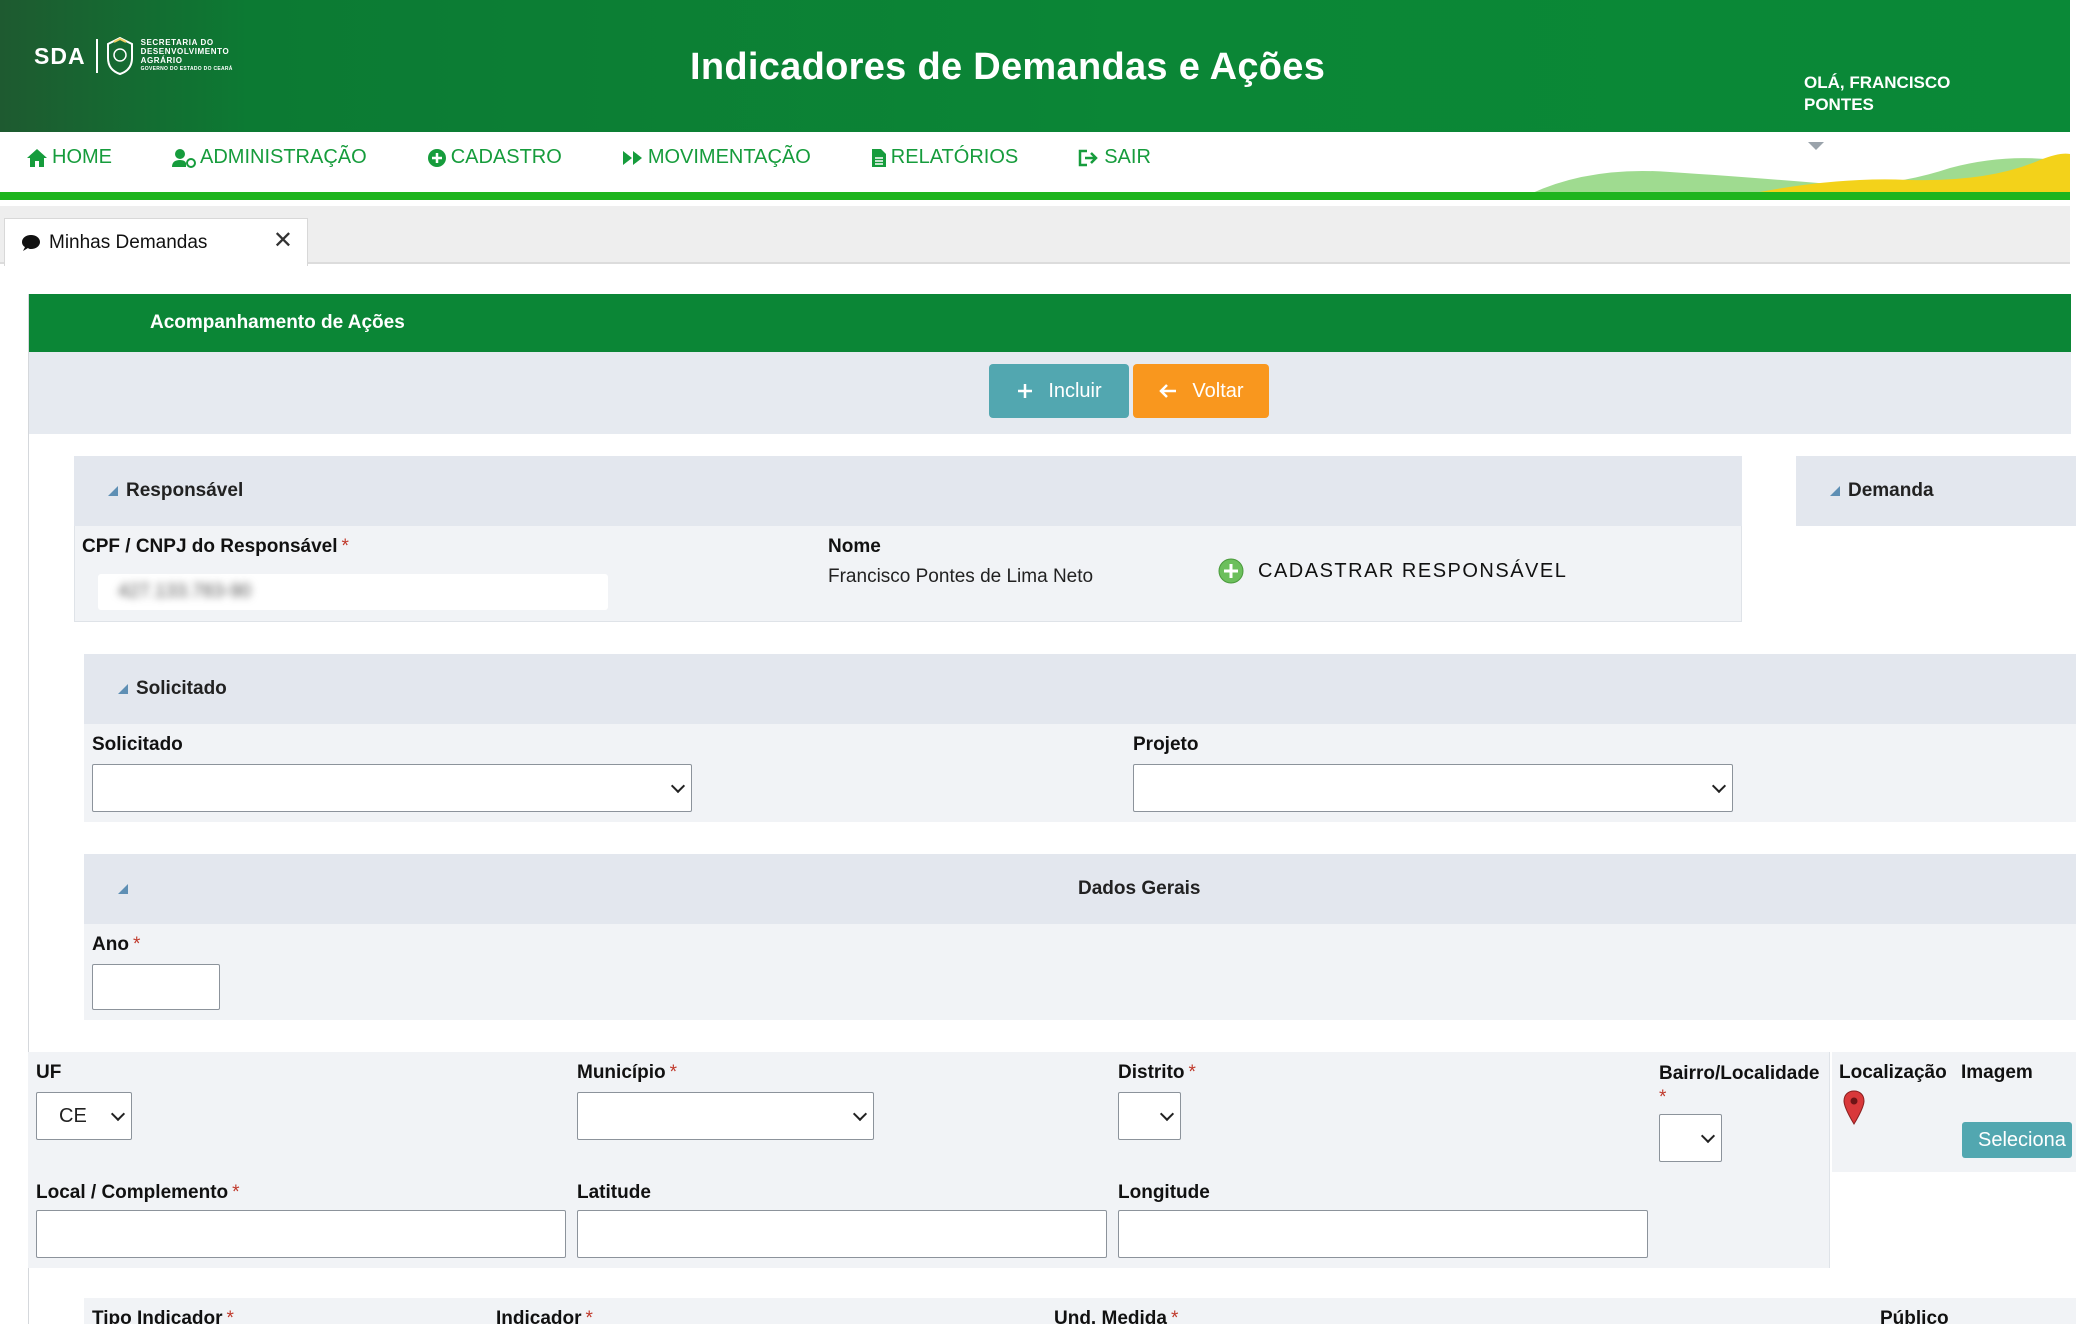 This screenshot has height=1340, width=2076. Describe the element at coordinates (283, 241) in the screenshot. I see `close-tab-icon: ✕` at that location.